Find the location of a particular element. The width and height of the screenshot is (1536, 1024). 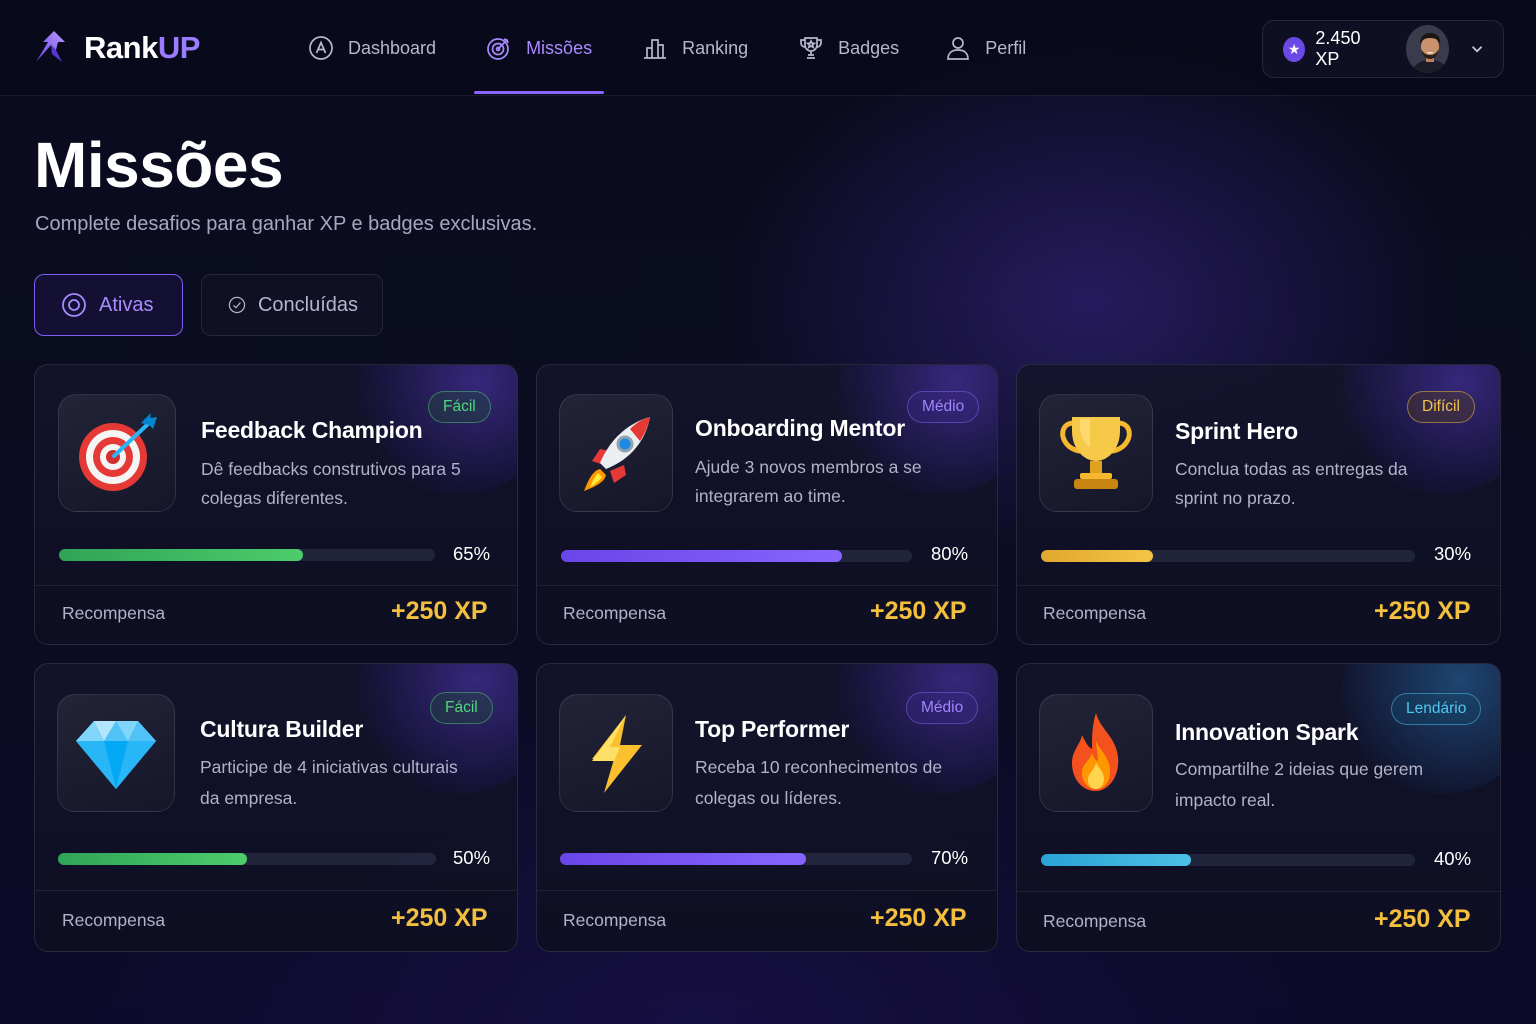

trophy-icon is located at coordinates (1096, 453).